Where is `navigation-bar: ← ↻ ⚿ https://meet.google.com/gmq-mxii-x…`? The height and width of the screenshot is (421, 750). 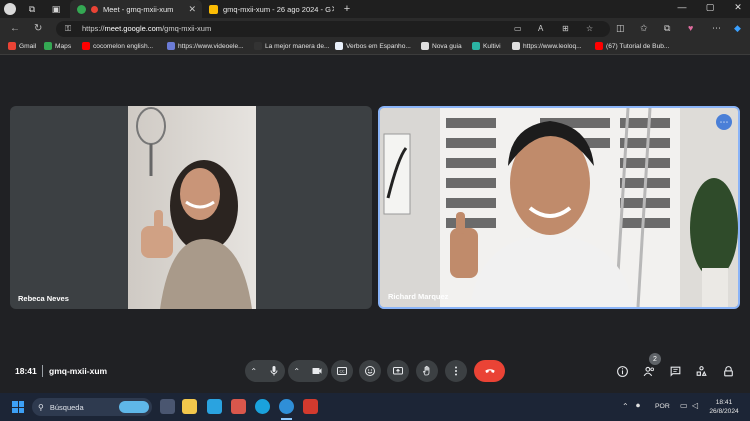 navigation-bar: ← ↻ ⚿ https://meet.google.com/gmq-mxii-x… is located at coordinates (375, 29).